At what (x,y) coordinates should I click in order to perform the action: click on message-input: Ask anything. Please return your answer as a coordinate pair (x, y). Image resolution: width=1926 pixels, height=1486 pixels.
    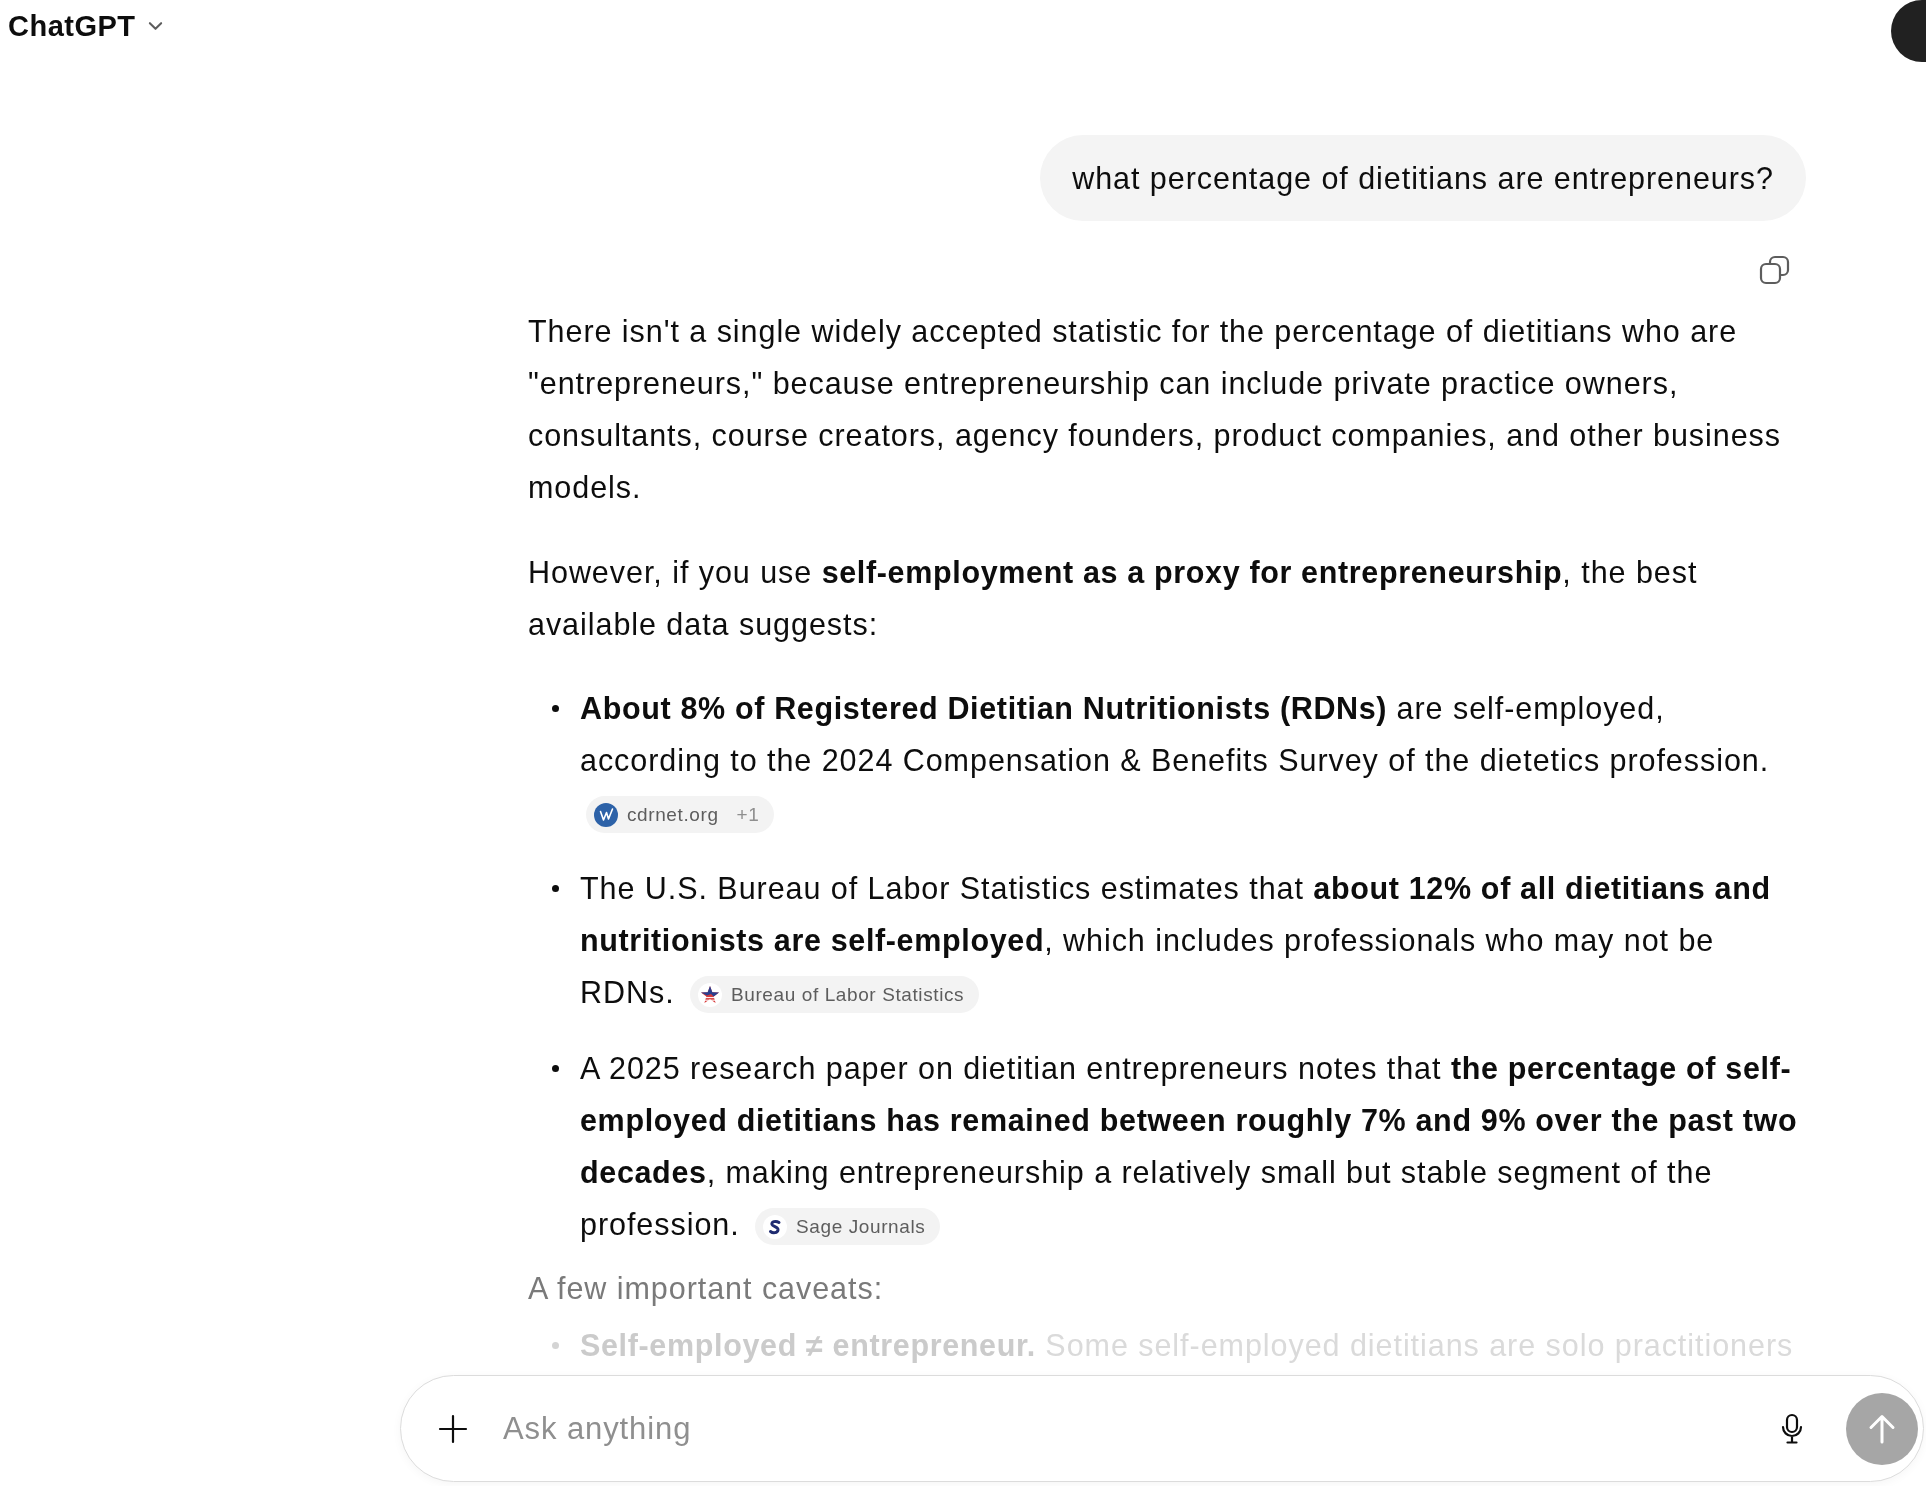
    Looking at the image, I should click on (1139, 1428).